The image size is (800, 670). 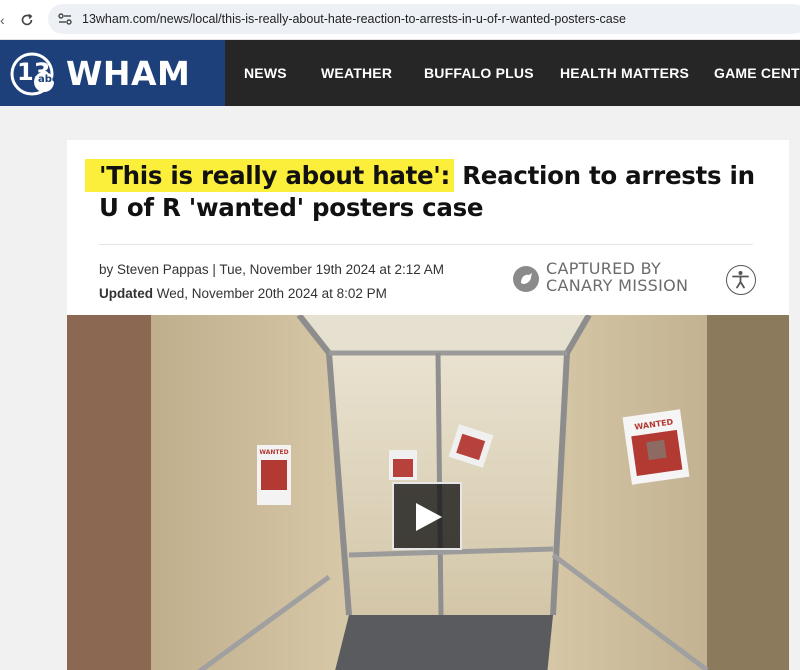 What do you see at coordinates (126, 293) in the screenshot?
I see `updated-label: Updated` at bounding box center [126, 293].